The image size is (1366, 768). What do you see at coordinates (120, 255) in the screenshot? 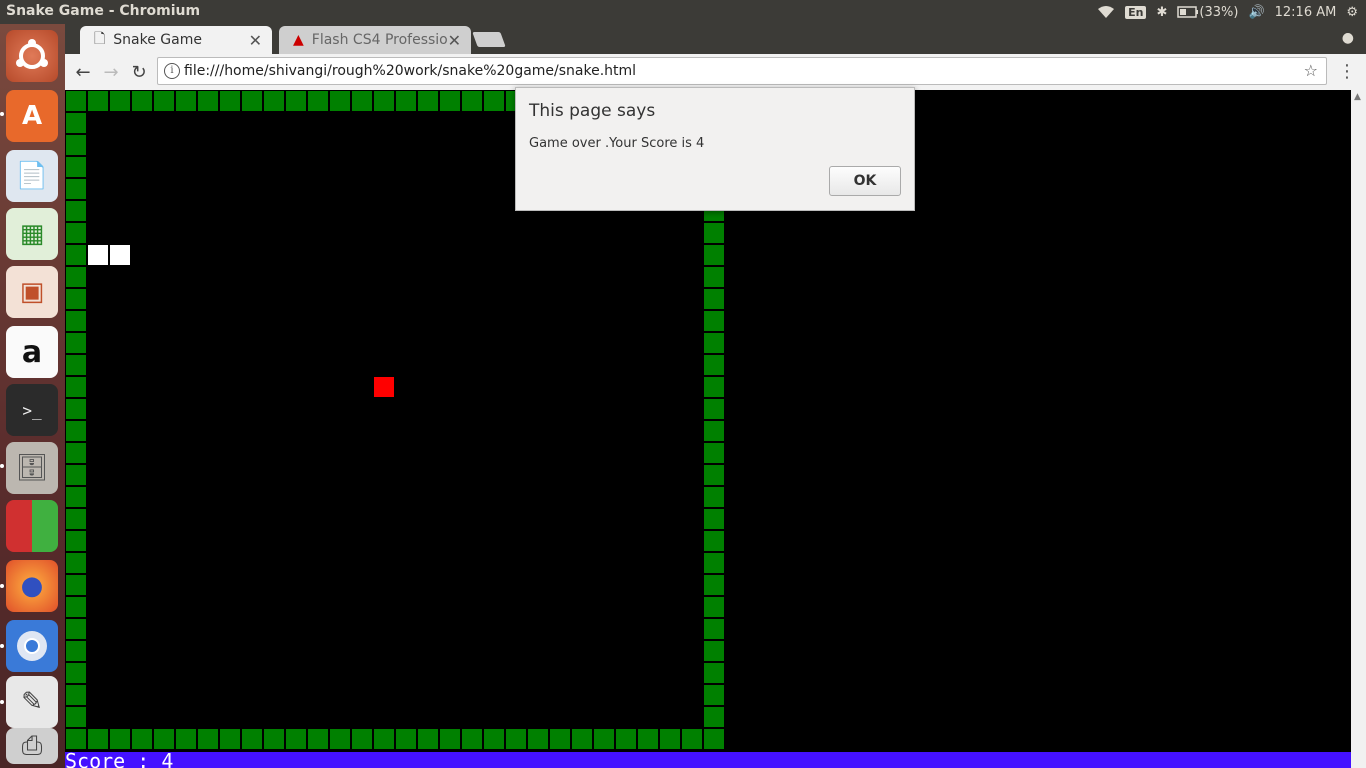
I see `snake-segment` at bounding box center [120, 255].